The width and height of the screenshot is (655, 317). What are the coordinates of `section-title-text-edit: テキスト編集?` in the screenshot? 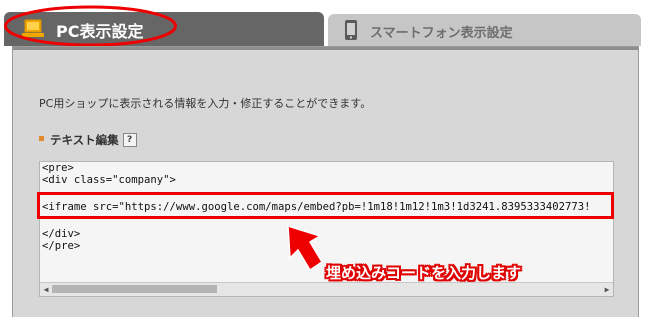 It's located at (88, 140).